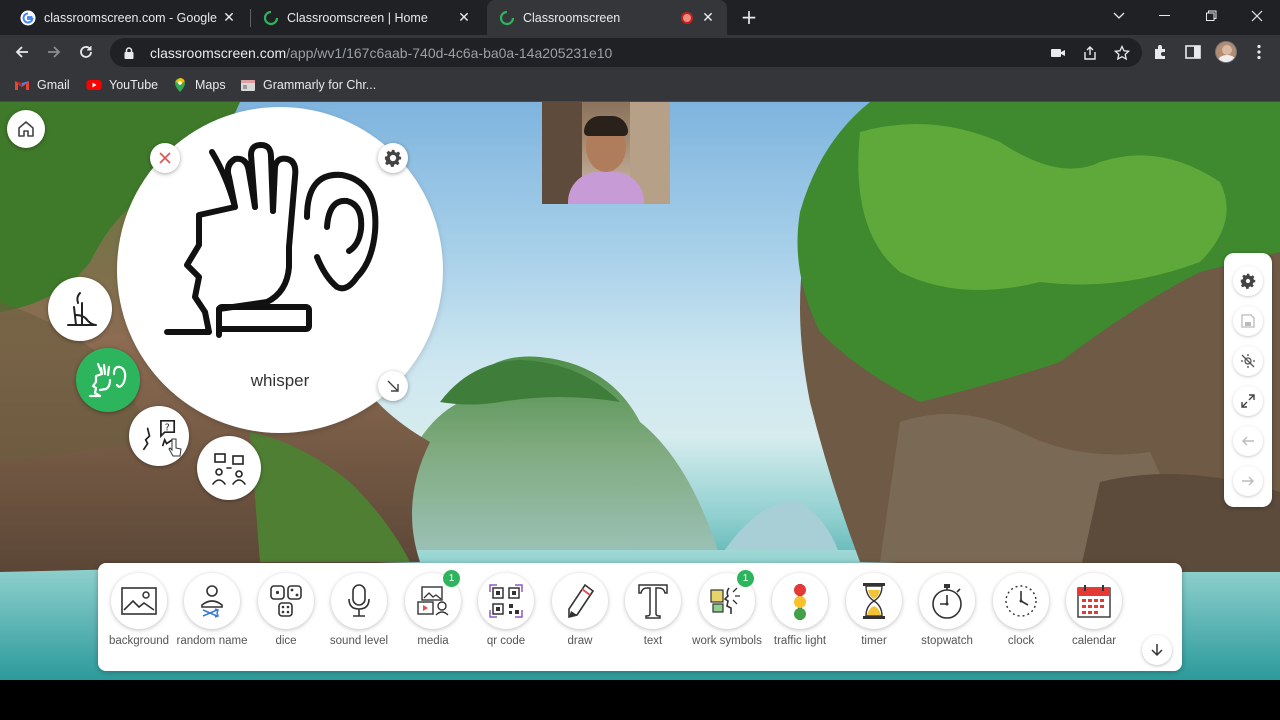 The width and height of the screenshot is (1280, 720). I want to click on widget-settings-button, so click(393, 158).